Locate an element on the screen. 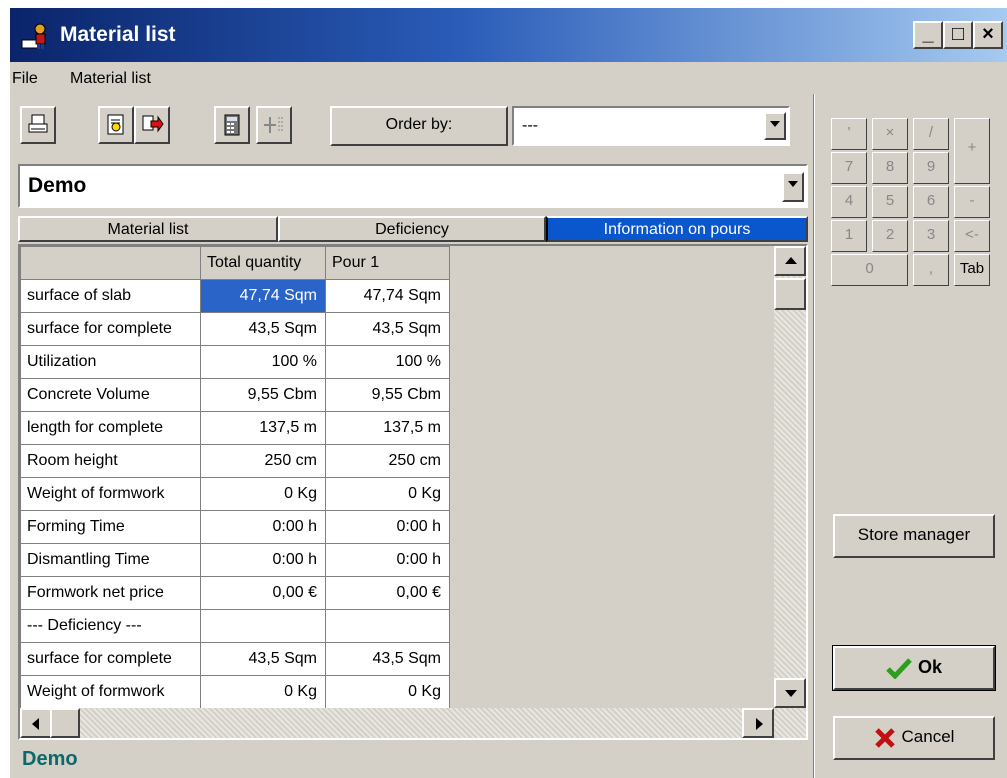 The width and height of the screenshot is (1007, 778). cell-total-quantity: 250 cm is located at coordinates (263, 461).